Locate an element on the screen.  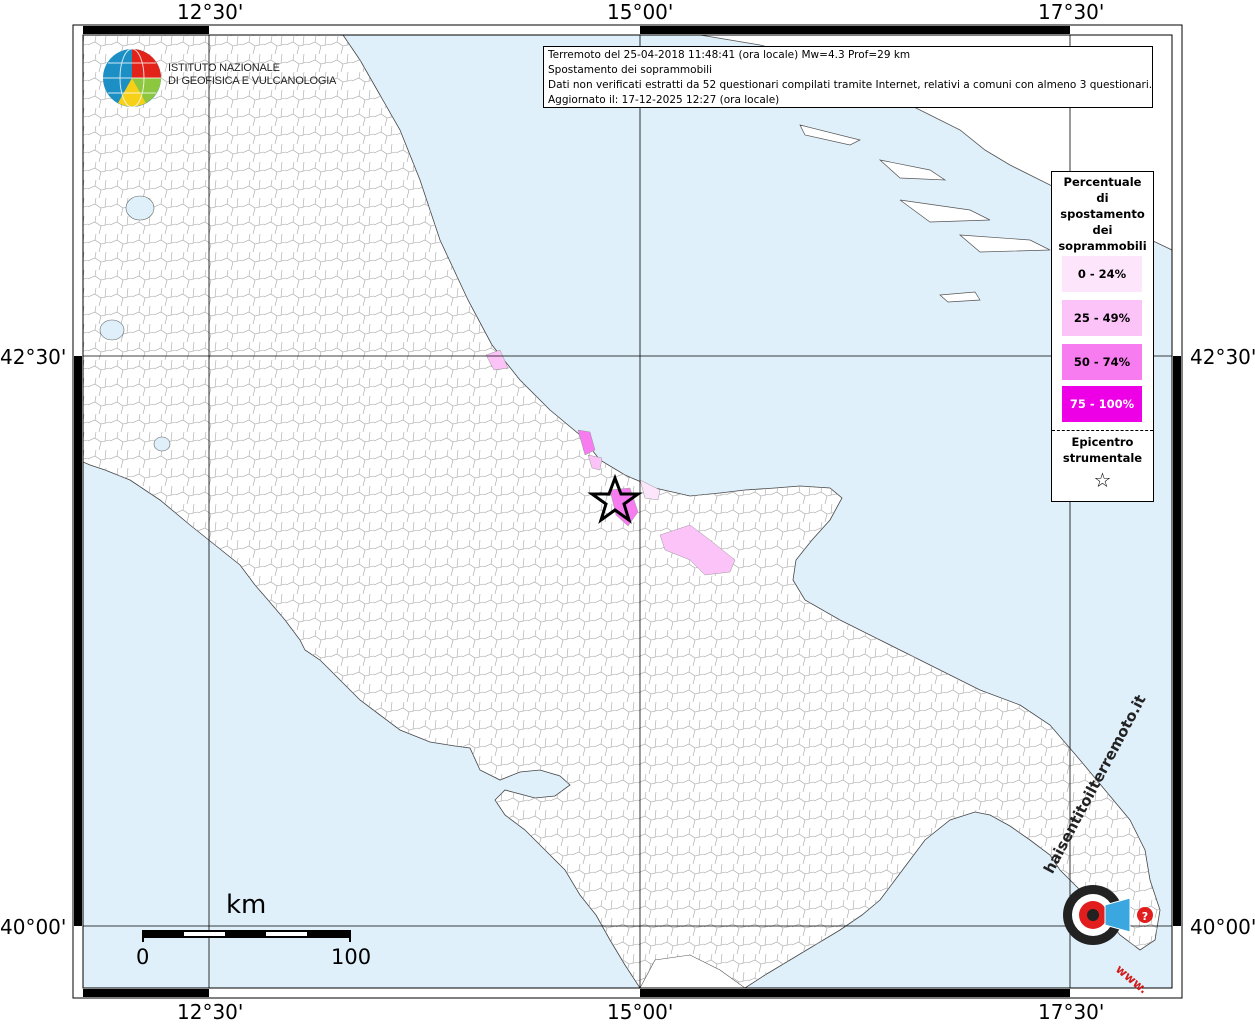
legend-class-0-24: 0 - 24% is located at coordinates (1102, 274).